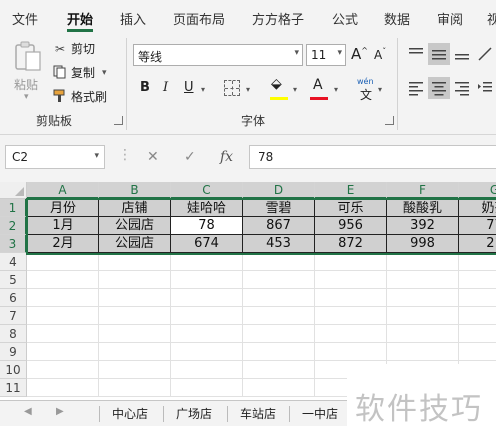  Describe the element at coordinates (372, 157) in the screenshot. I see `formula-input: 78` at that location.